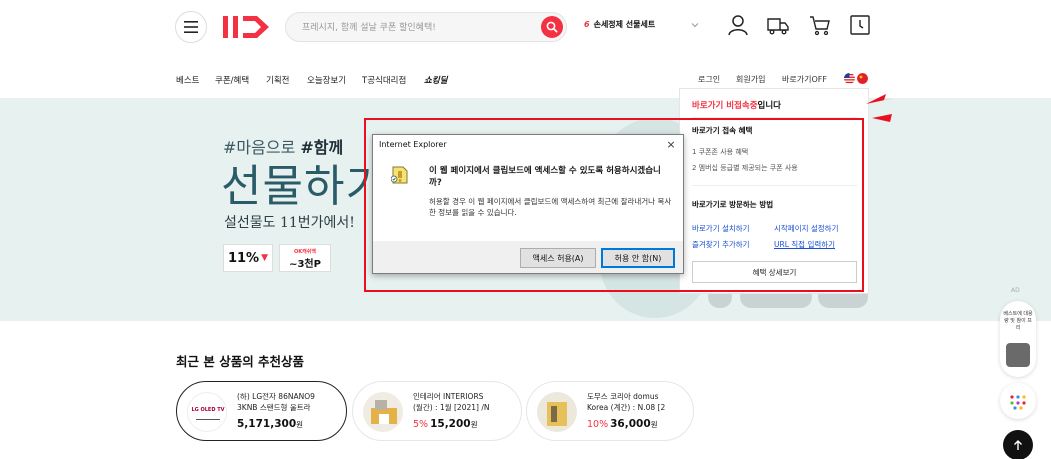 The width and height of the screenshot is (1051, 459). What do you see at coordinates (862, 78) in the screenshot?
I see `cn-flag-icon` at bounding box center [862, 78].